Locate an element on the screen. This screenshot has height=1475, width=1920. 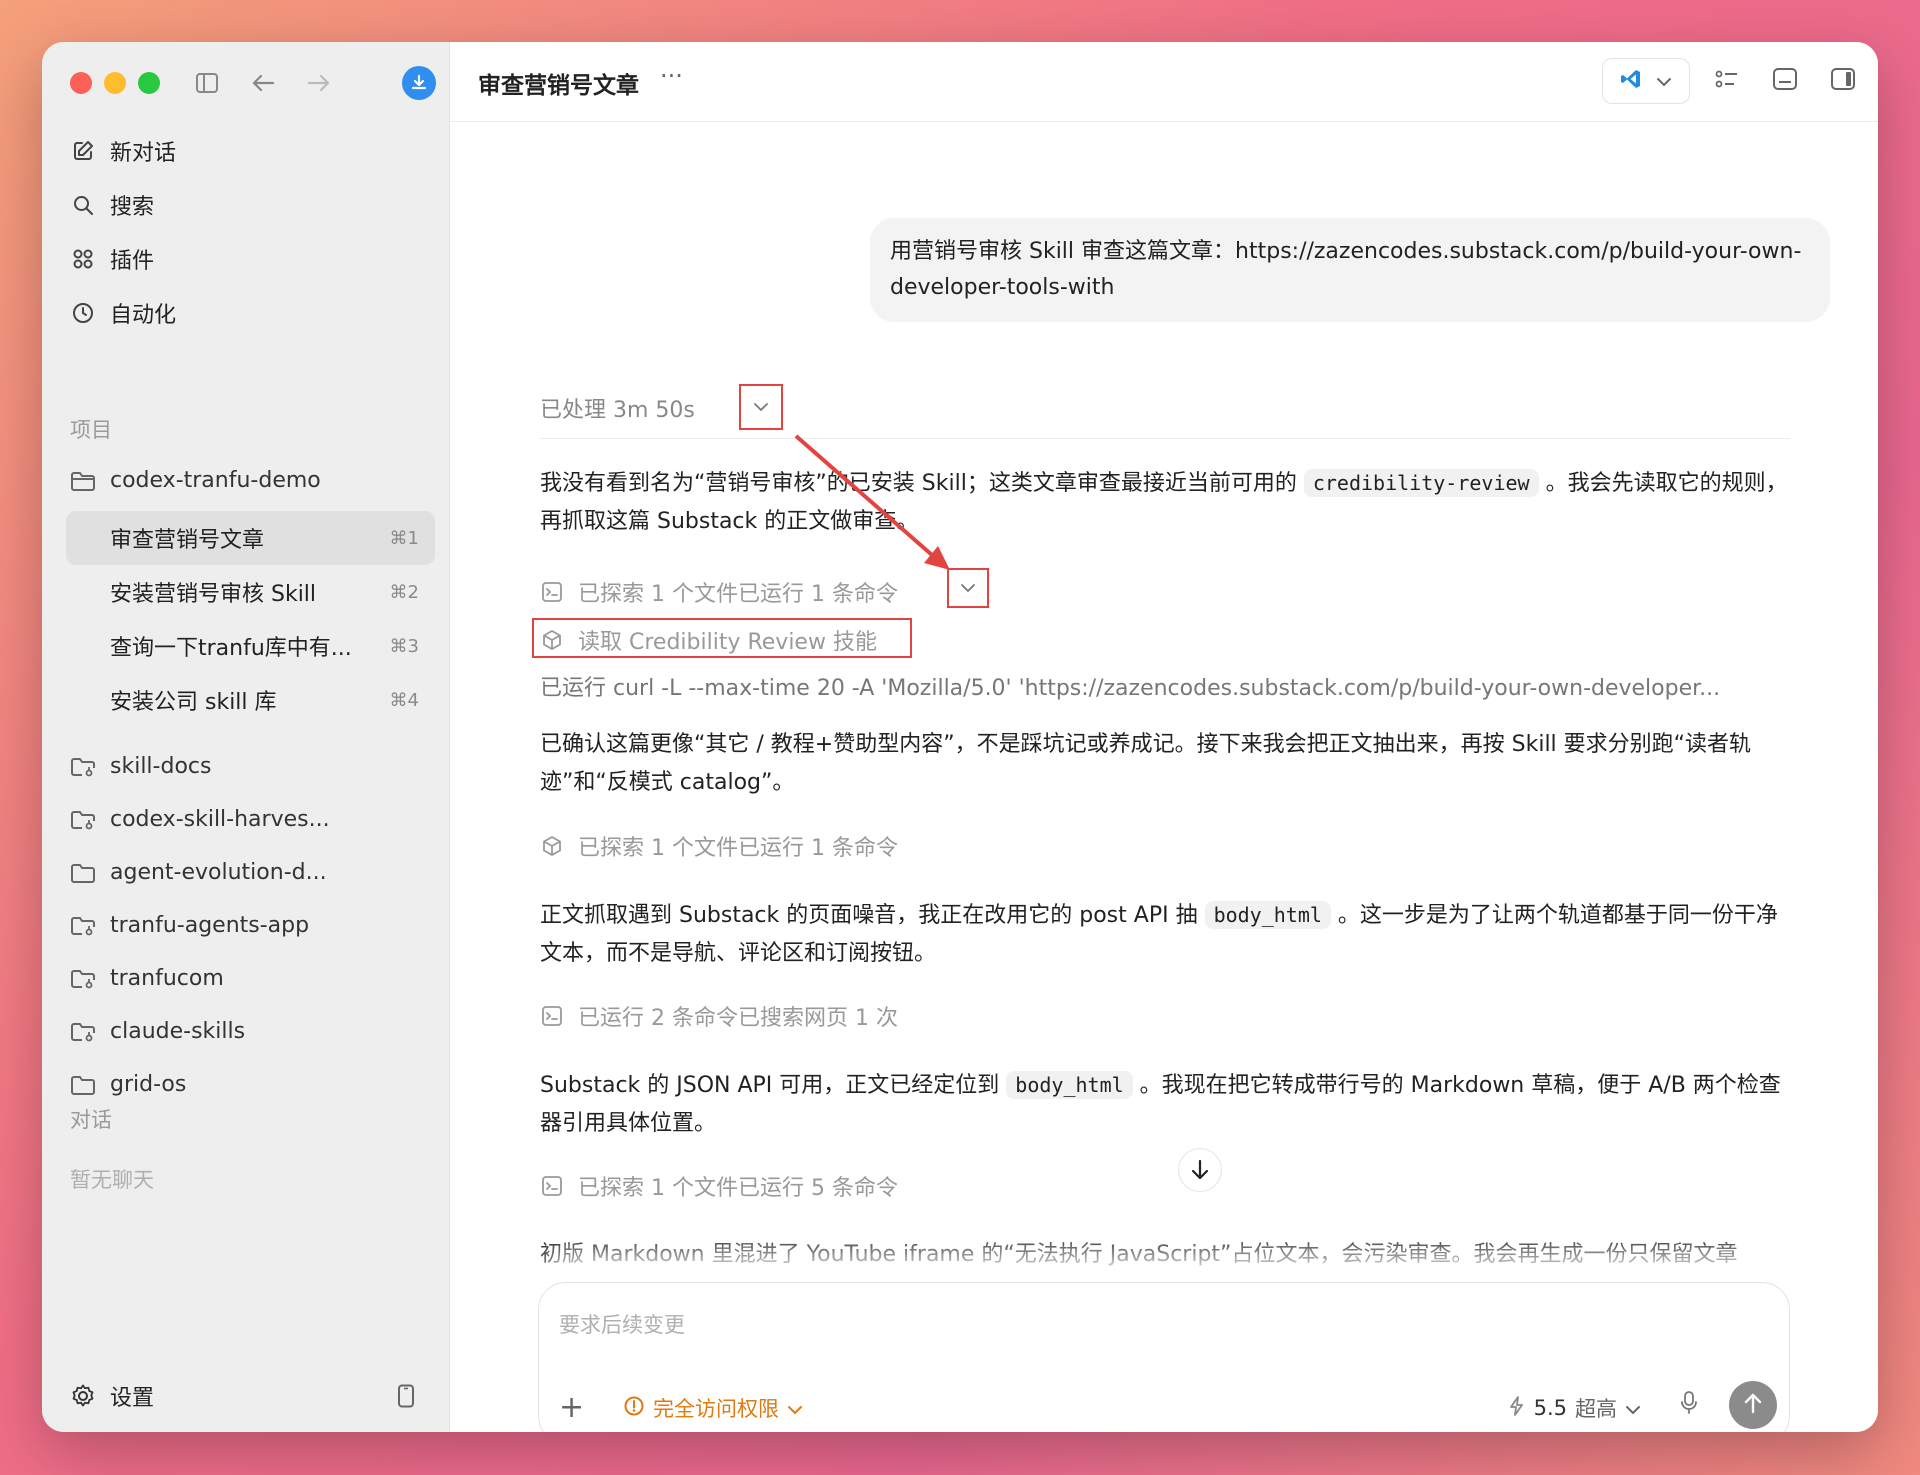
chat-item-3: 查询一下tranfu库中有... ⌘3 is located at coordinates (250, 646).